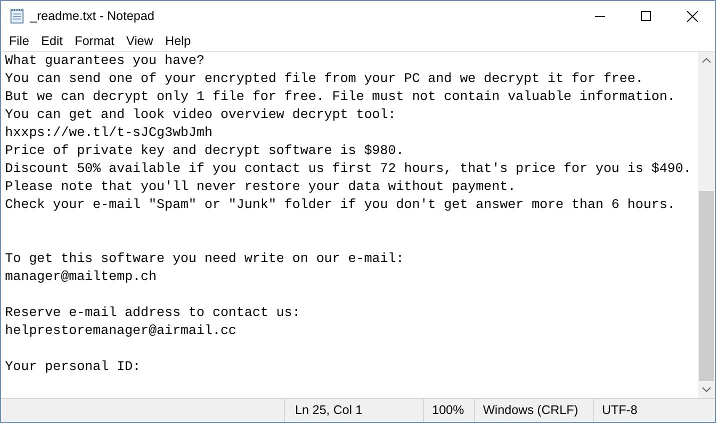  I want to click on text-line: Discount 50% available if you contact us first 72 hours, that's price for you is $490., so click(348, 168).